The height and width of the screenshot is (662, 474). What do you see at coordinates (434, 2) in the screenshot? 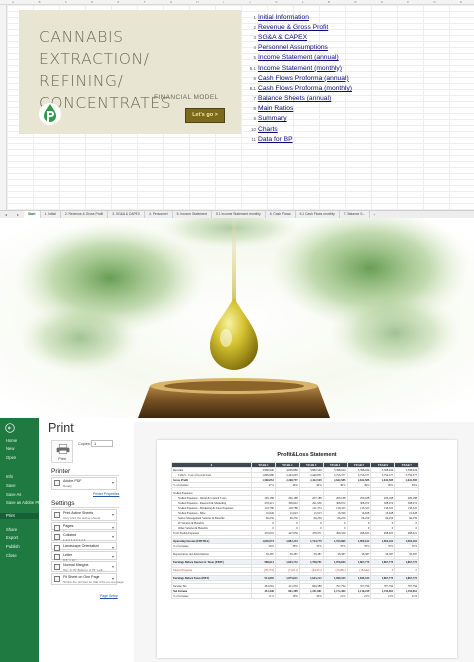
I see `column-letter: Q` at bounding box center [434, 2].